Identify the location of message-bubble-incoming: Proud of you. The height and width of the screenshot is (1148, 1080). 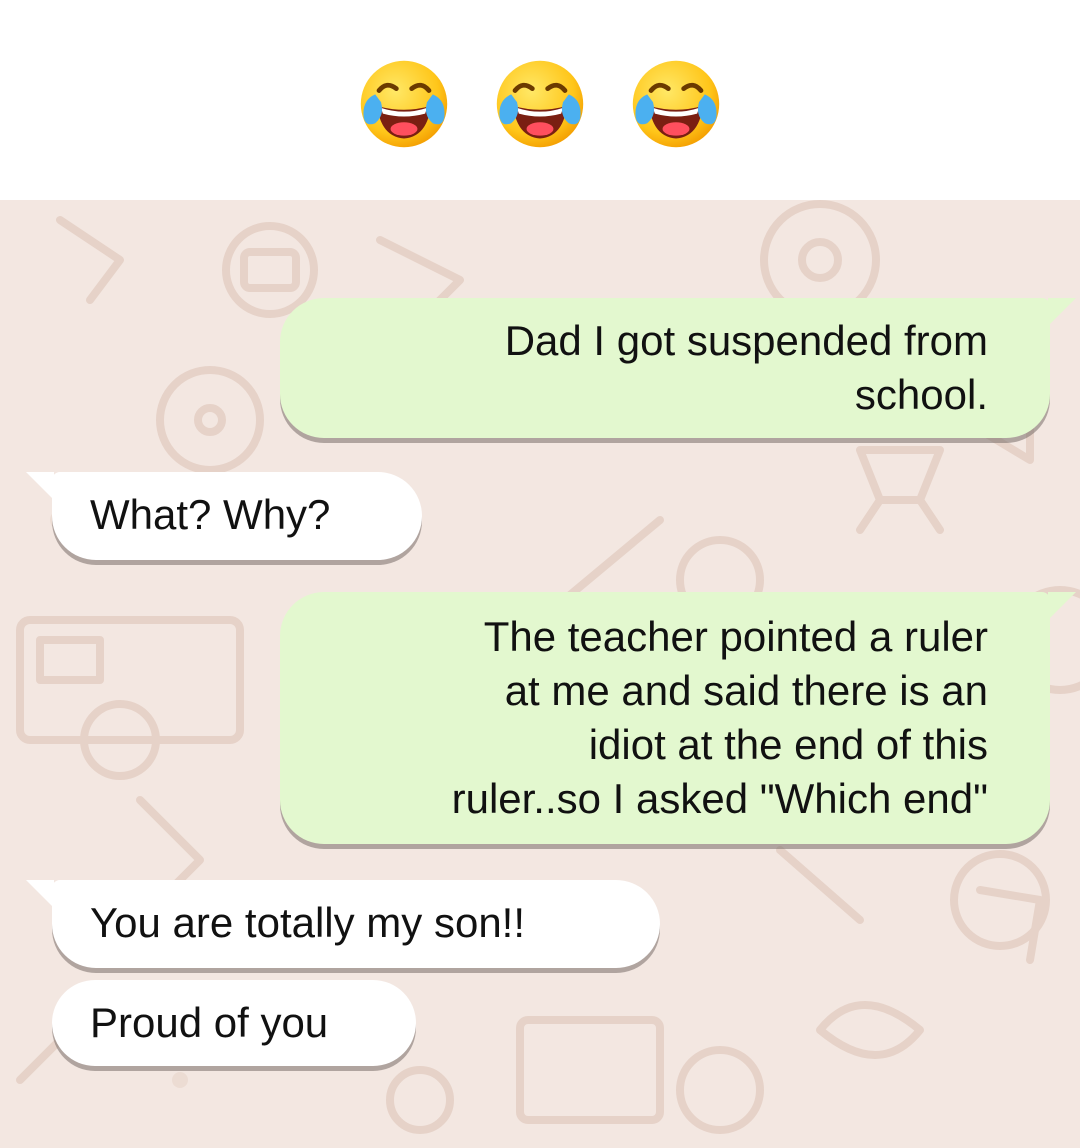
(234, 1023).